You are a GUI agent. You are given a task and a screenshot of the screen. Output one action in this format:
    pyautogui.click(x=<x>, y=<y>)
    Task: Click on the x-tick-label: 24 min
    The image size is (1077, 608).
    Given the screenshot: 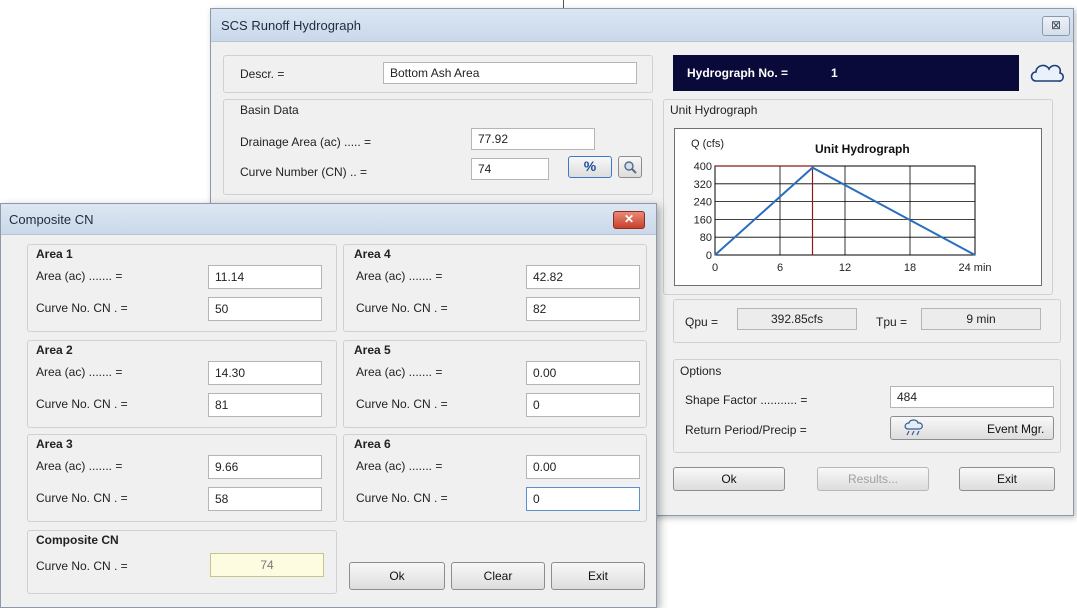 What is the action you would take?
    pyautogui.click(x=974, y=268)
    